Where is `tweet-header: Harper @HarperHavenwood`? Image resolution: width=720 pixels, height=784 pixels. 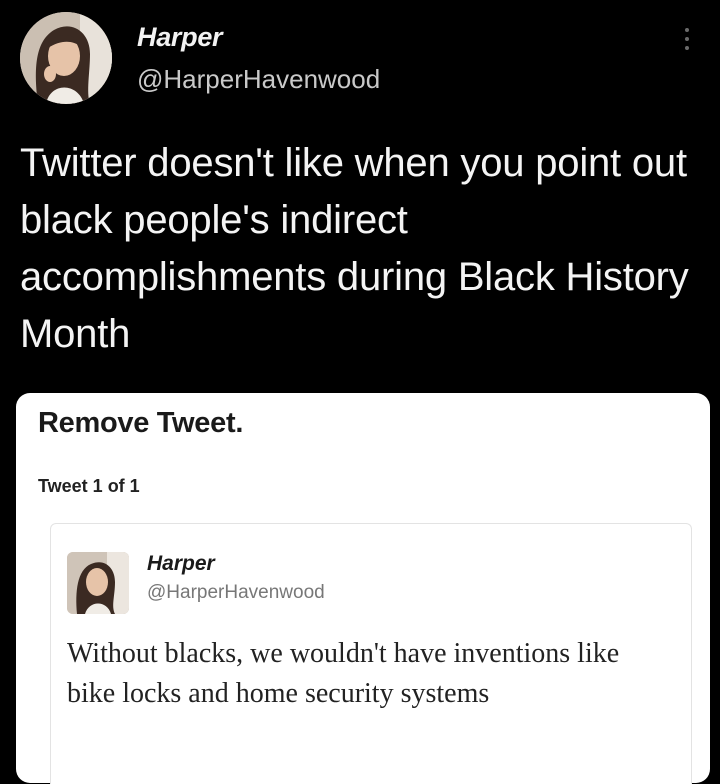 tweet-header: Harper @HarperHavenwood is located at coordinates (200, 62).